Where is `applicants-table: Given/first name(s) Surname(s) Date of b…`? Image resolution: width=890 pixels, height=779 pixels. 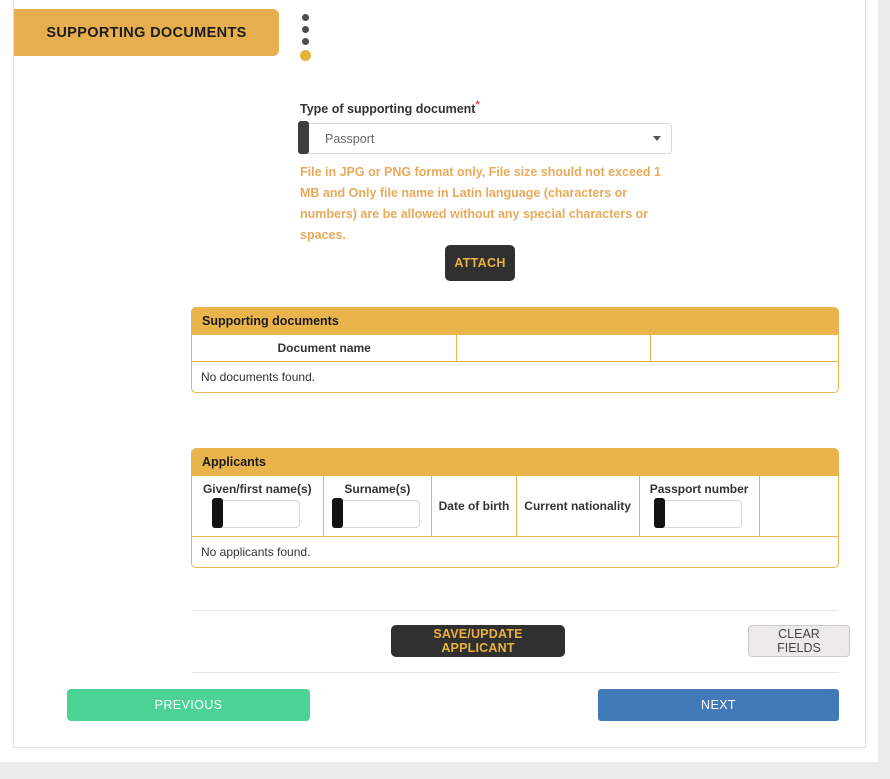 applicants-table: Given/first name(s) Surname(s) Date of b… is located at coordinates (515, 521).